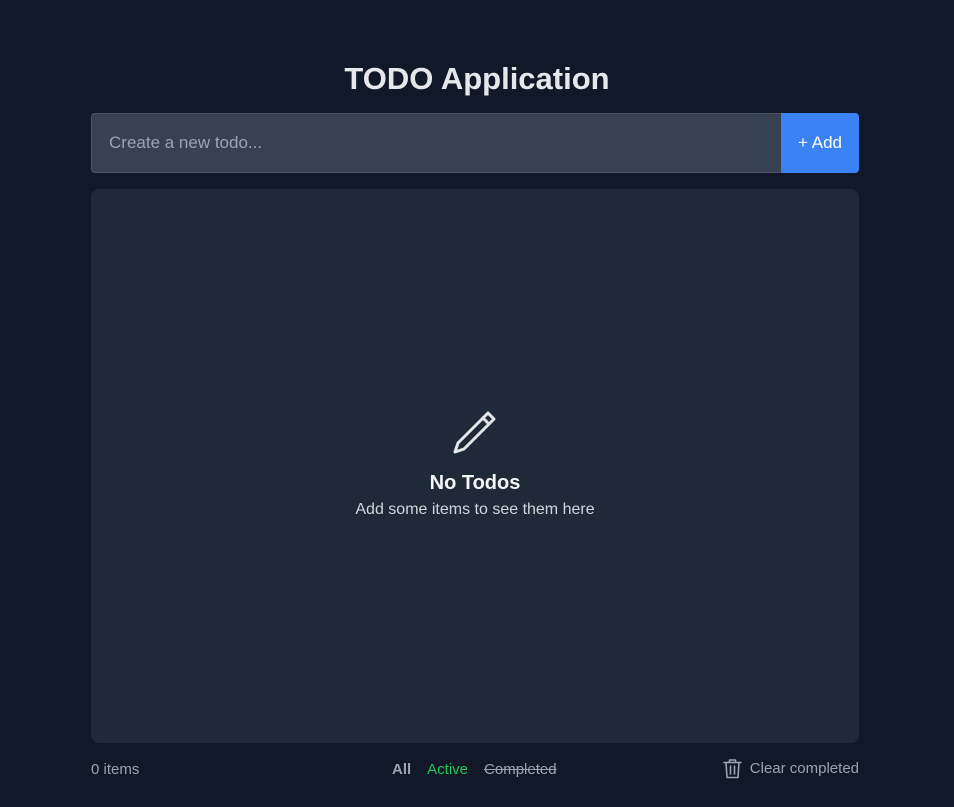 The height and width of the screenshot is (807, 954). Describe the element at coordinates (474, 432) in the screenshot. I see `pencil-icon` at that location.